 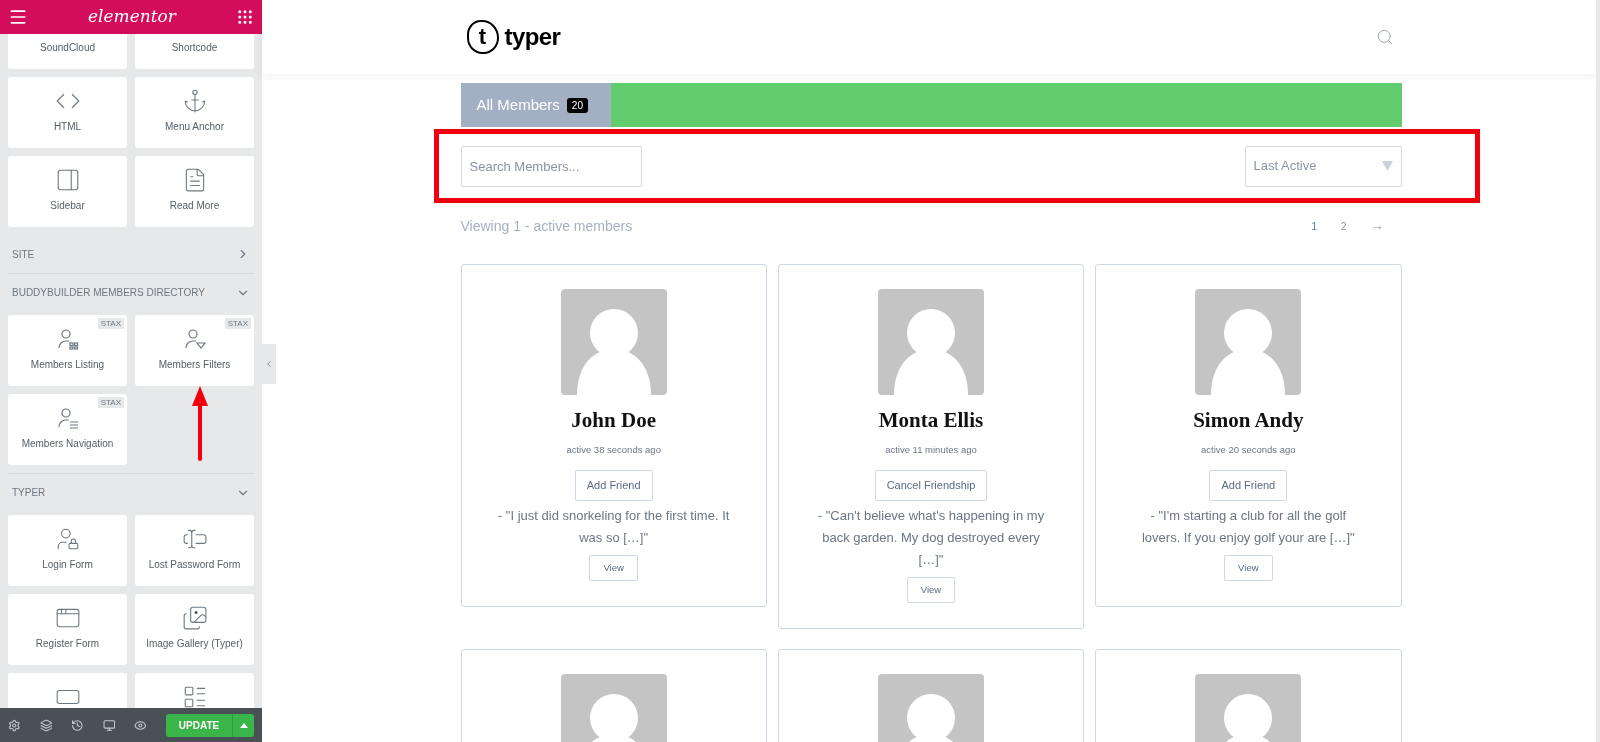 I want to click on page-link: 1, so click(x=1314, y=226).